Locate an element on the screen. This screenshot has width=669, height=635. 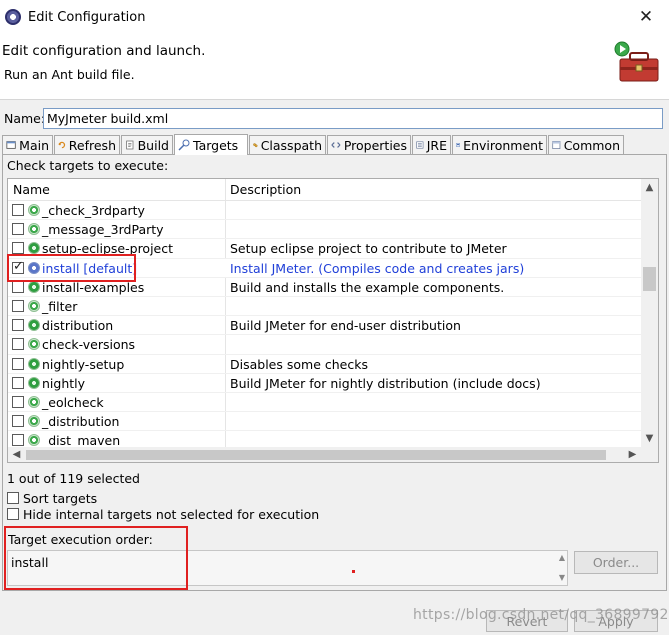
environment-icon is located at coordinates (458, 145).